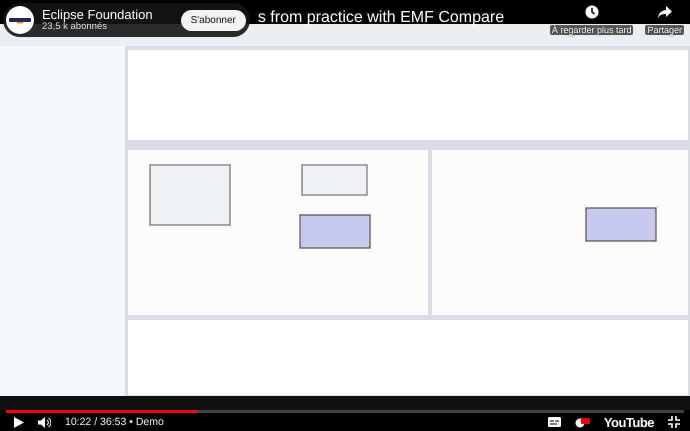 The width and height of the screenshot is (690, 431). Describe the element at coordinates (44, 422) in the screenshot. I see `volume-icon` at that location.